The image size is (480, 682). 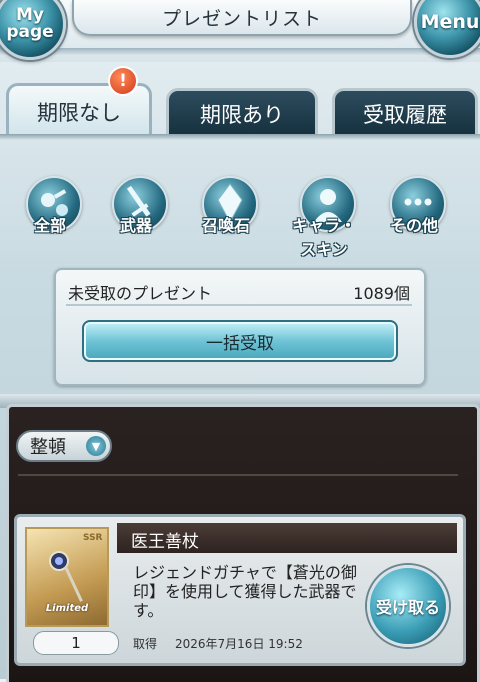 What do you see at coordinates (67, 608) in the screenshot?
I see `limited-tag: Limited` at bounding box center [67, 608].